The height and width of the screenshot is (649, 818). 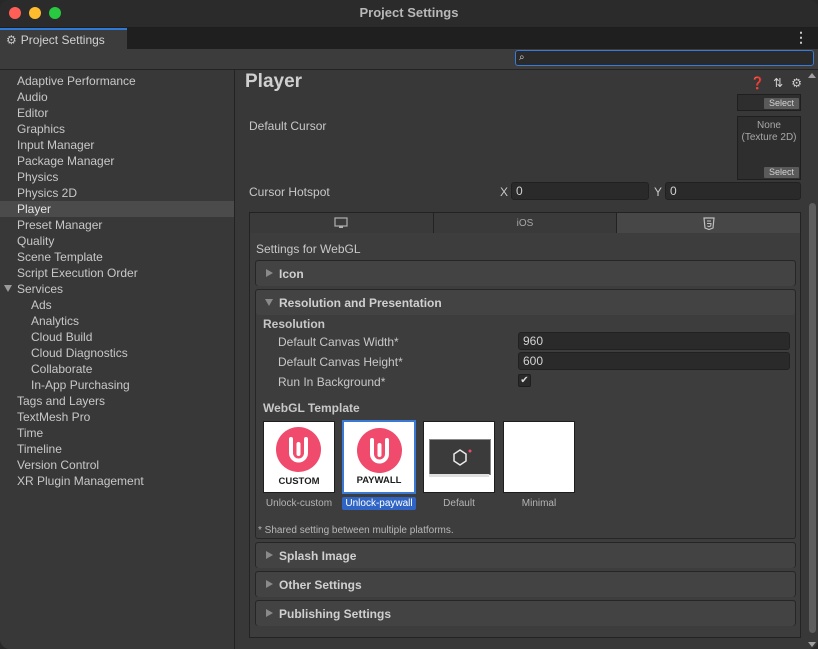 I want to click on tab-webgl, so click(x=709, y=223).